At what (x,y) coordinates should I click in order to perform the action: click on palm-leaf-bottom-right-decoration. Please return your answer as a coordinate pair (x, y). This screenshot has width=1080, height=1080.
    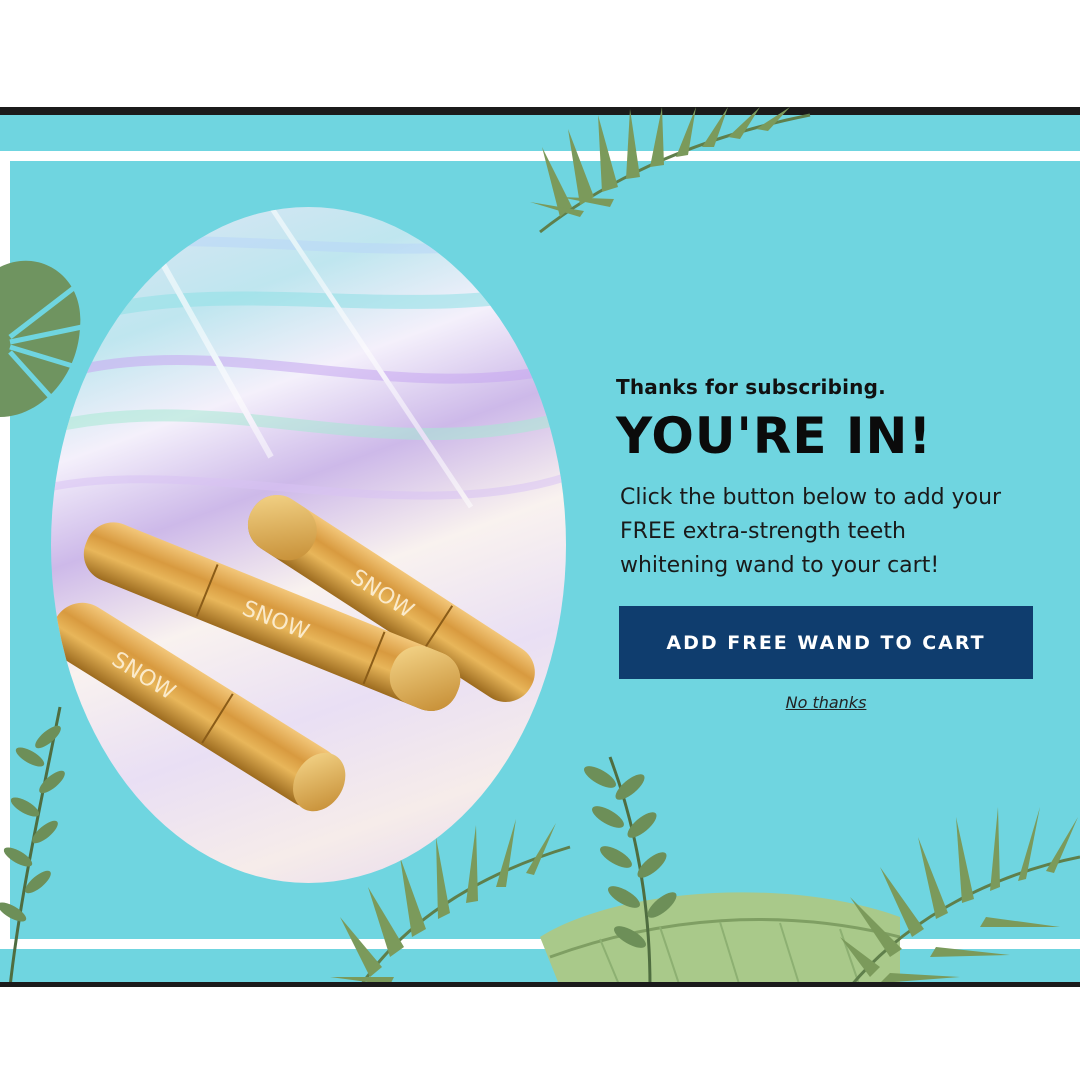
    Looking at the image, I should click on (960, 897).